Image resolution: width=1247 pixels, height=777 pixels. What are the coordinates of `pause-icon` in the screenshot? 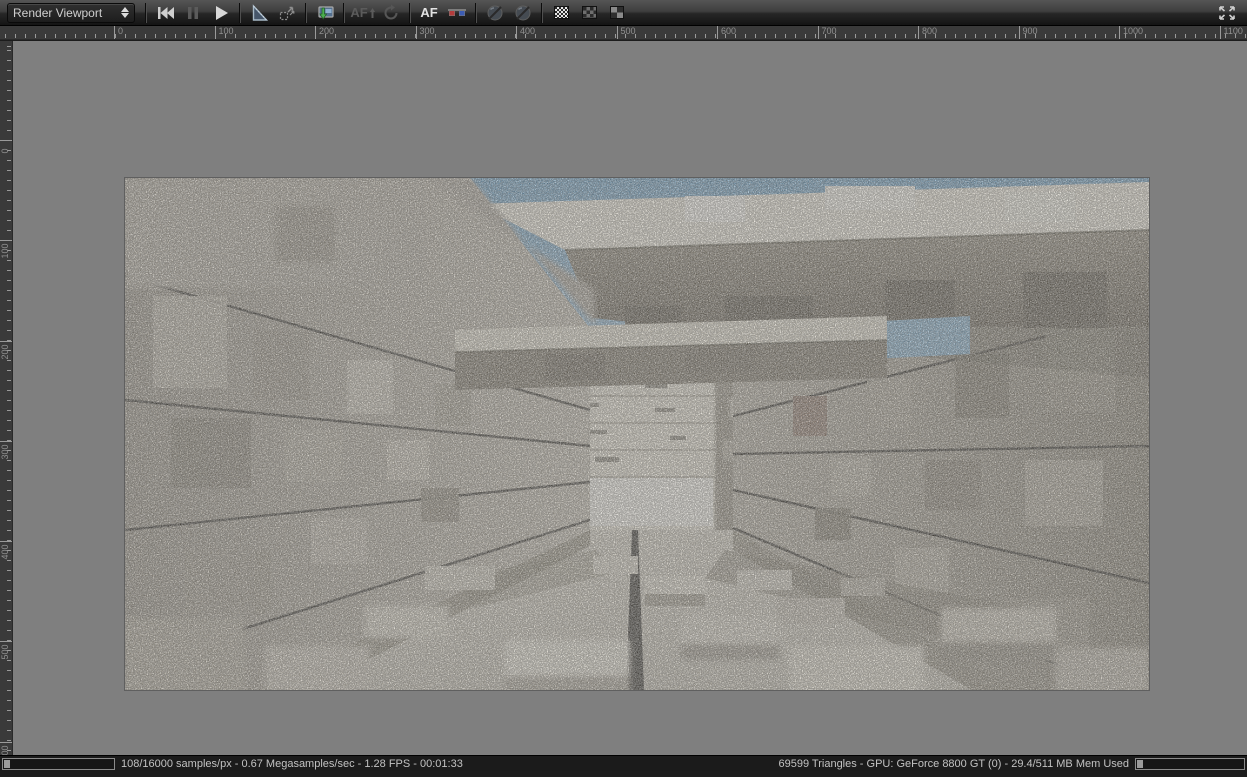 It's located at (193, 12).